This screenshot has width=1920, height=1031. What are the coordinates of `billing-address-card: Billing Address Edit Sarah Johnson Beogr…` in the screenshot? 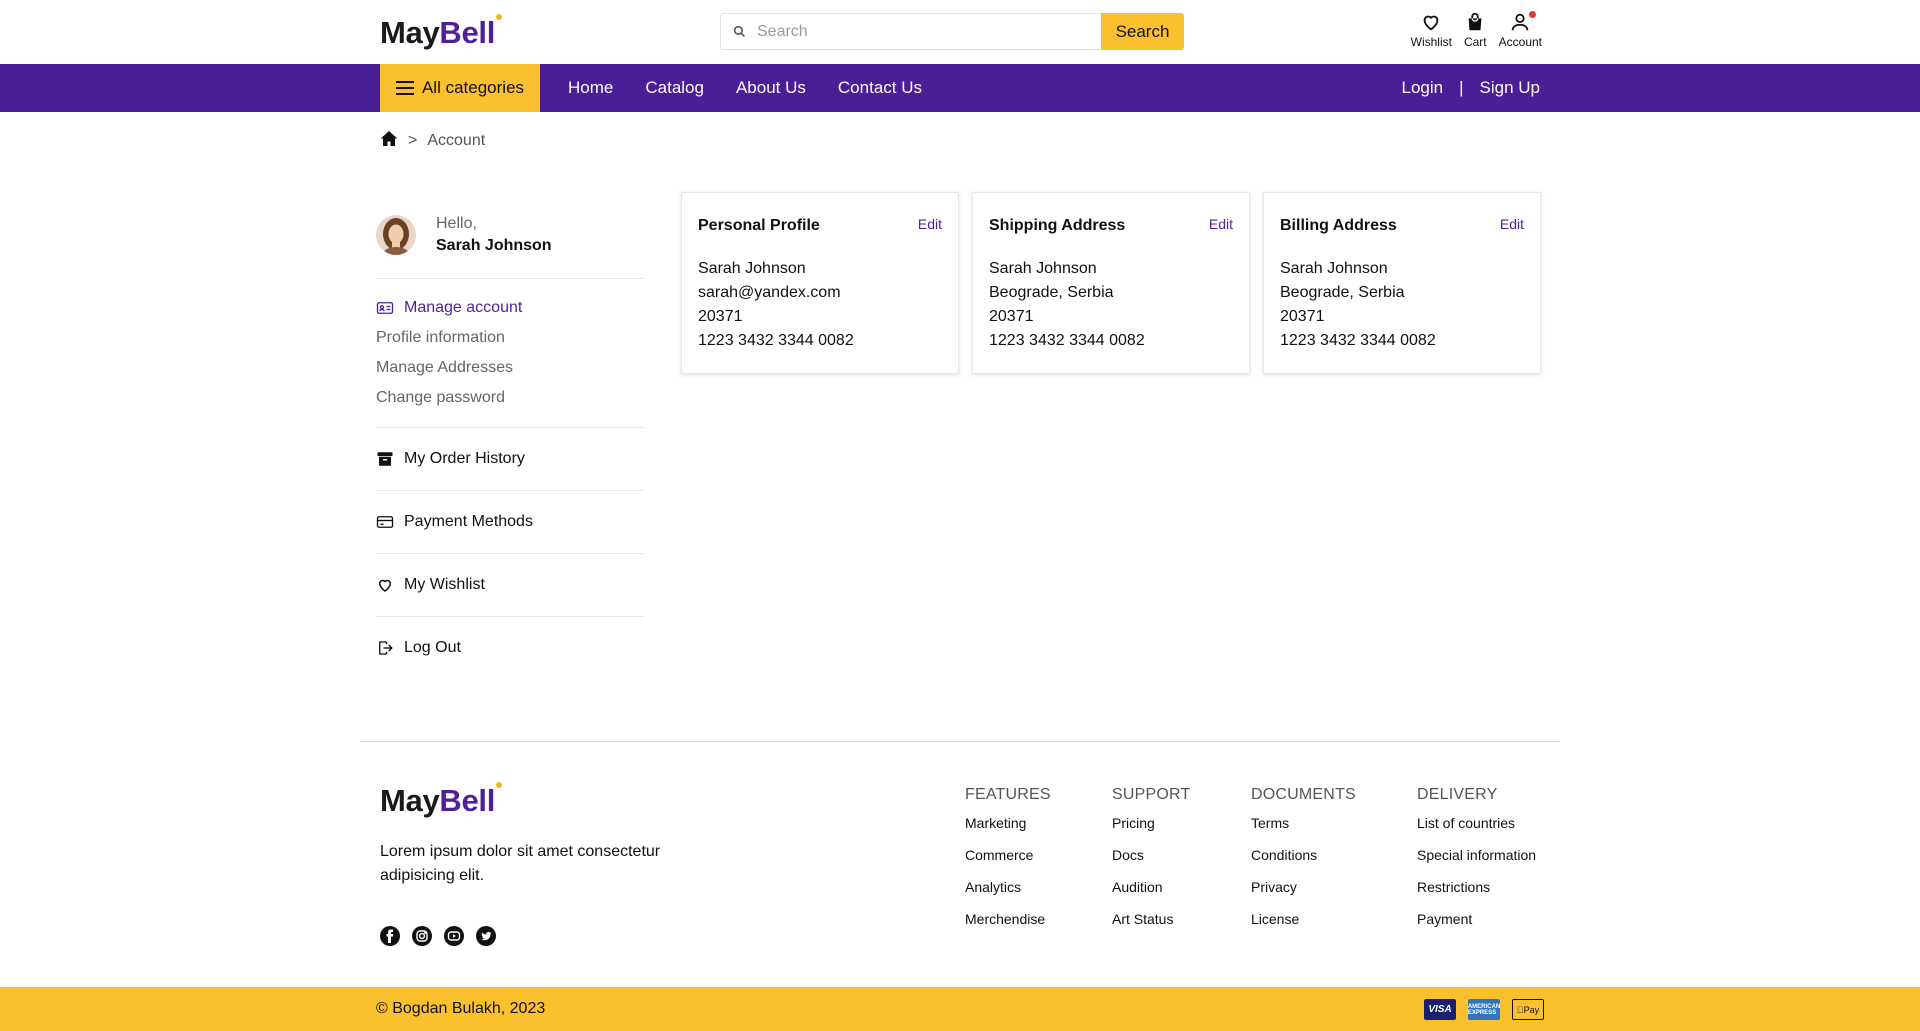 It's located at (1402, 283).